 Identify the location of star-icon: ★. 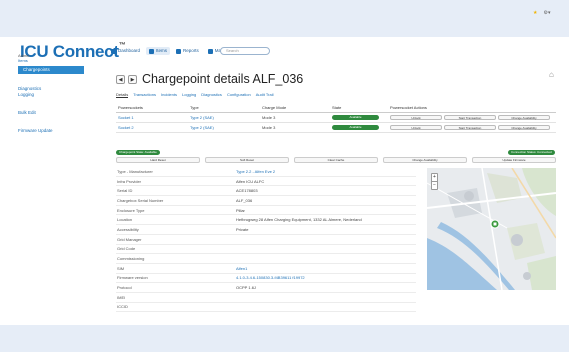
(535, 13).